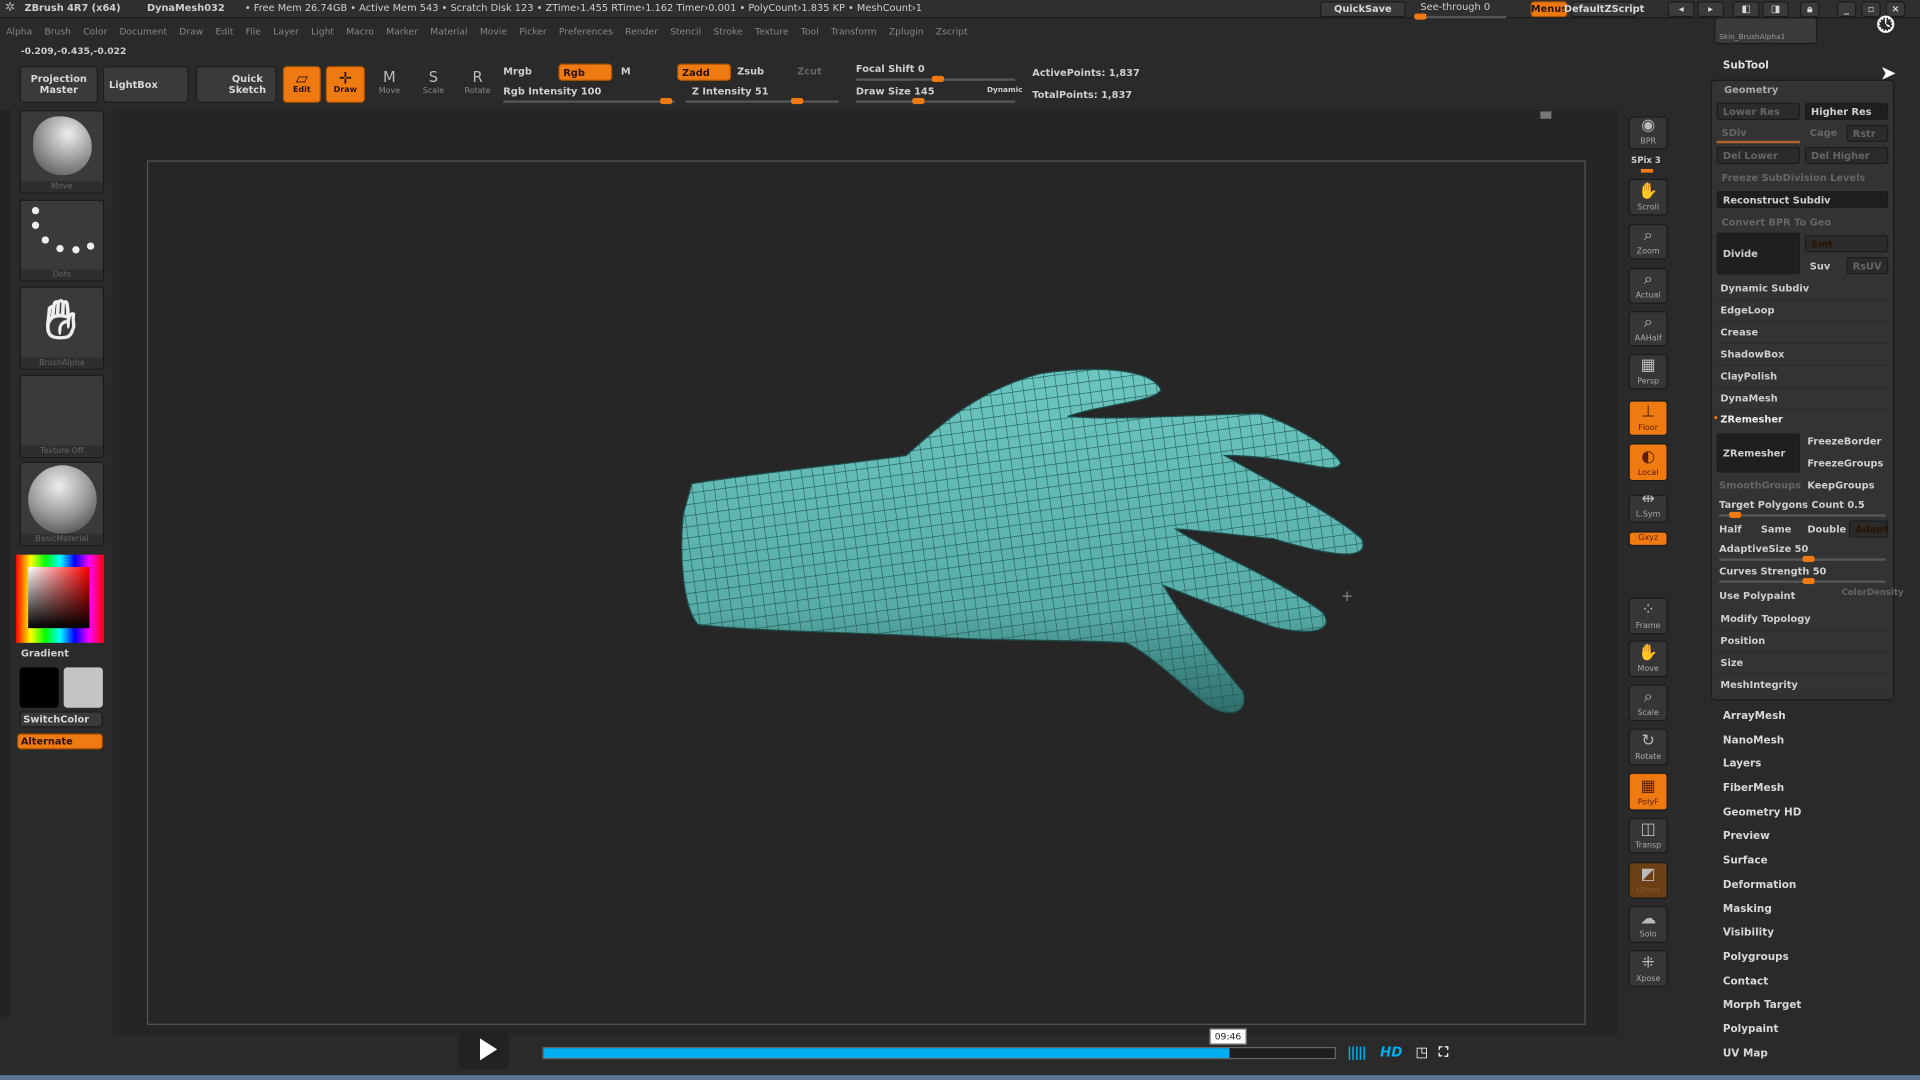 This screenshot has height=1080, width=1920. I want to click on actual-button: ⌕ Actual, so click(1648, 286).